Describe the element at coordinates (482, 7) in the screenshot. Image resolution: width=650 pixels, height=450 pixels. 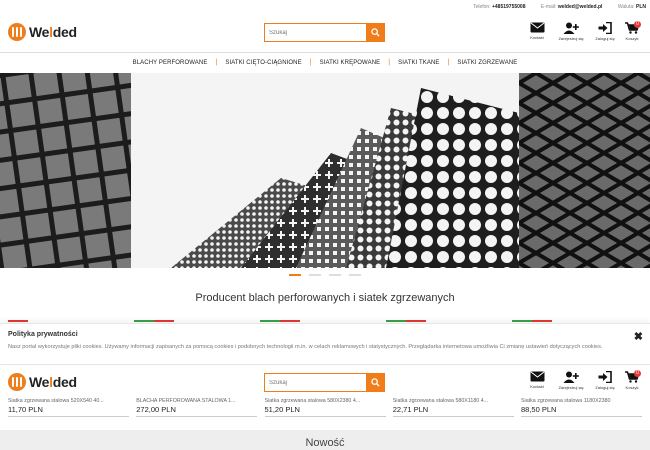
I see `phone-label: Telefon:` at that location.